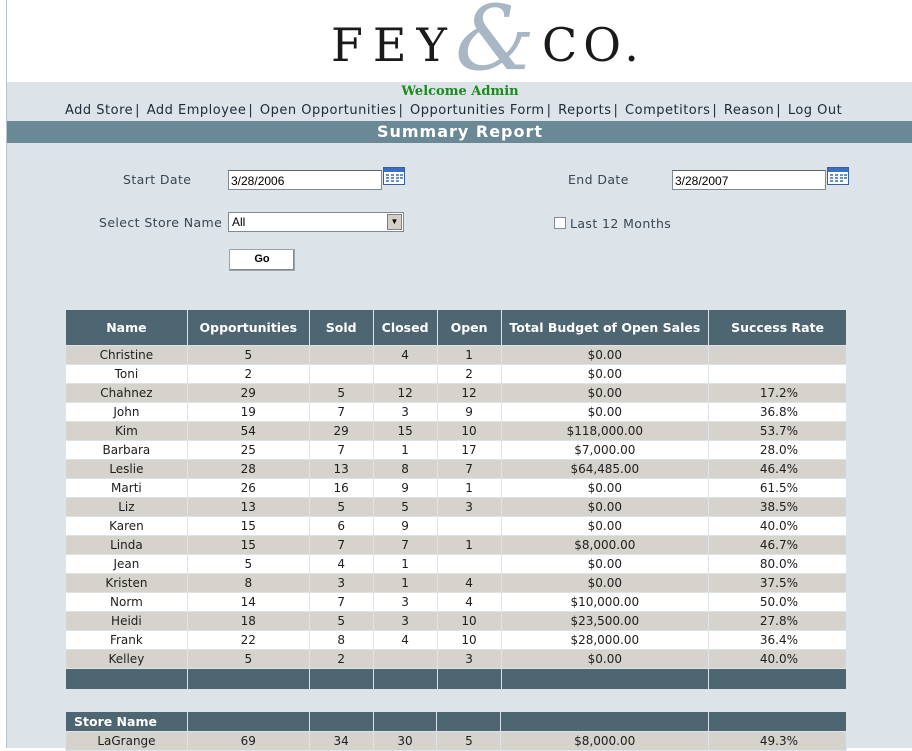 Image resolution: width=912 pixels, height=751 pixels. What do you see at coordinates (456, 659) in the screenshot?
I see `table-row: Kelley 5 2 3 $0.00 40.0%` at bounding box center [456, 659].